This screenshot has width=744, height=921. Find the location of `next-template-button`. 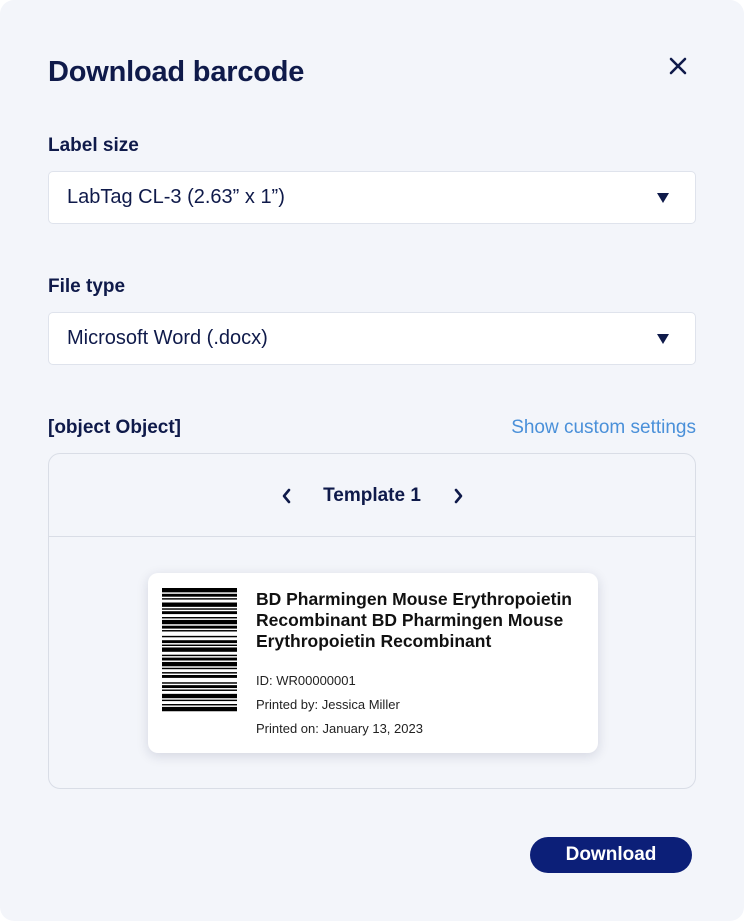

next-template-button is located at coordinates (458, 496).